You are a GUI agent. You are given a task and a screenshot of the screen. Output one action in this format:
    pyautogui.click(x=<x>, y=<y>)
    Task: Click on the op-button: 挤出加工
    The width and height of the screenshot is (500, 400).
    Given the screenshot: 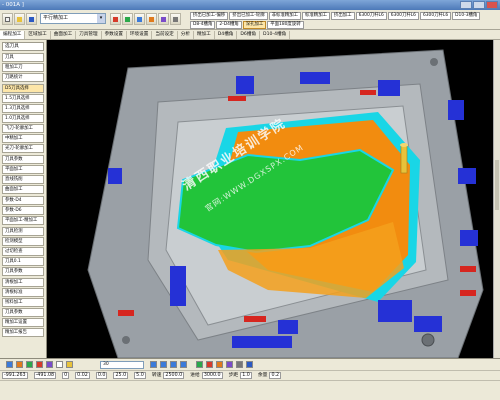 What is the action you would take?
    pyautogui.click(x=342, y=16)
    